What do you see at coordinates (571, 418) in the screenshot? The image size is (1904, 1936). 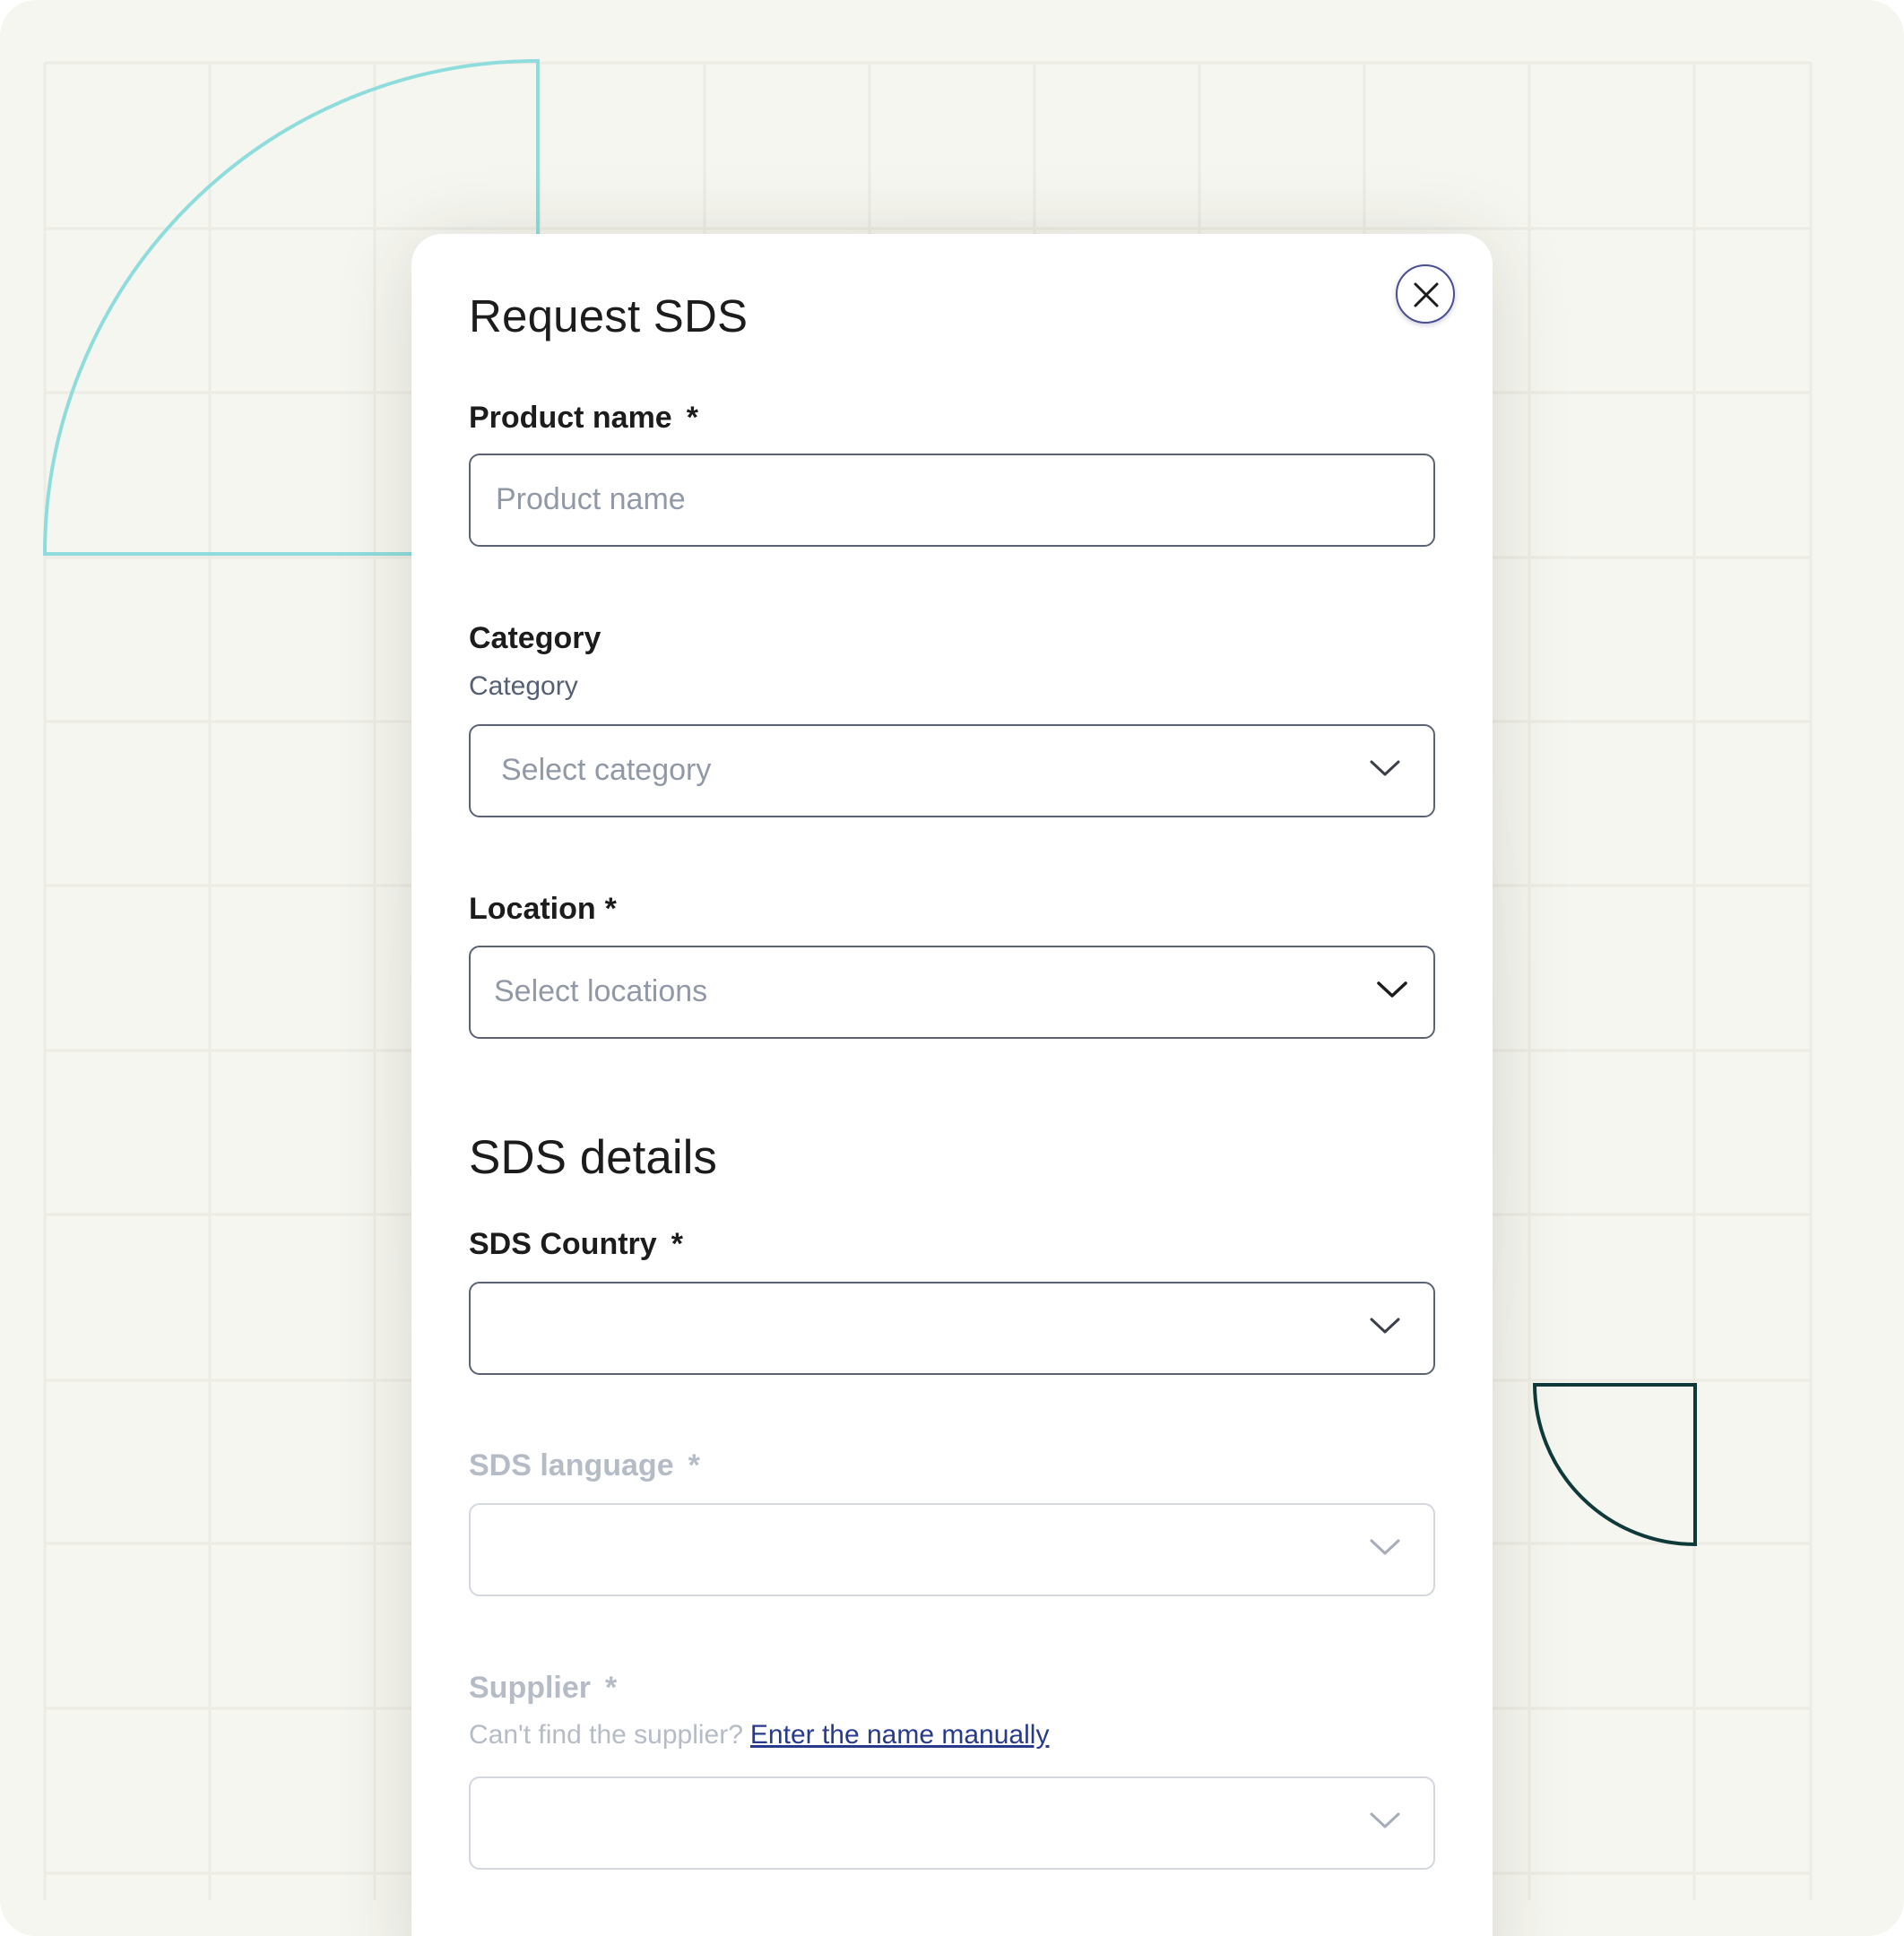 I see `product-name-label-text: Product name` at bounding box center [571, 418].